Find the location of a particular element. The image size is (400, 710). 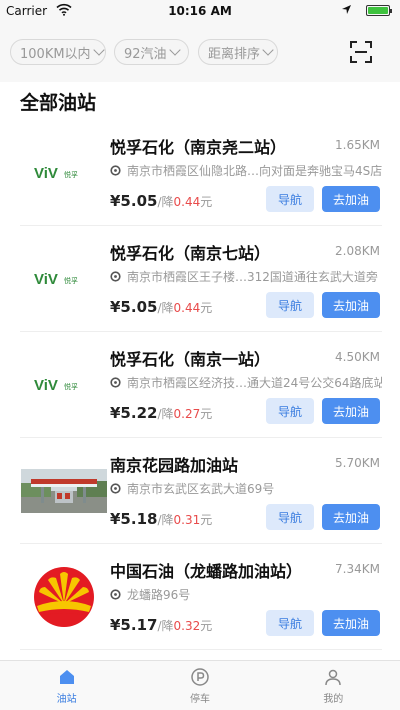

station-address-row: 南京市栖霞区王子楼…312国道通往玄武大道旁 is located at coordinates (246, 276).